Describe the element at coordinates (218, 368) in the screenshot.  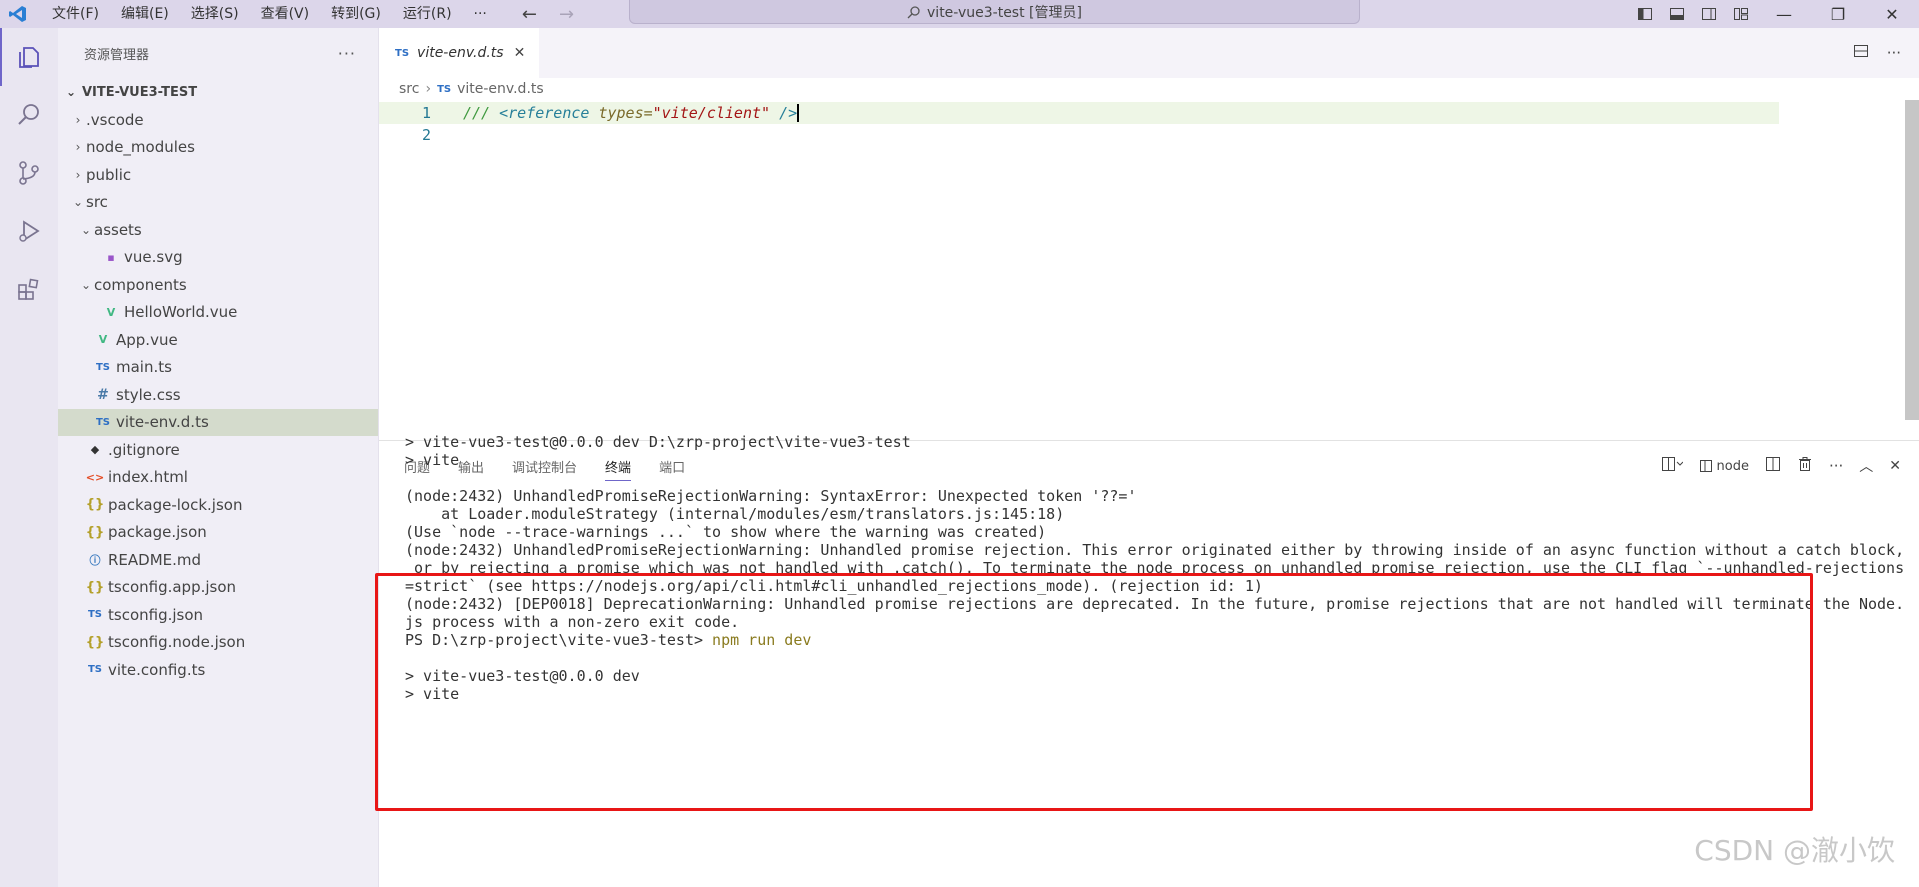
I see `tree-item: TS main.ts` at that location.